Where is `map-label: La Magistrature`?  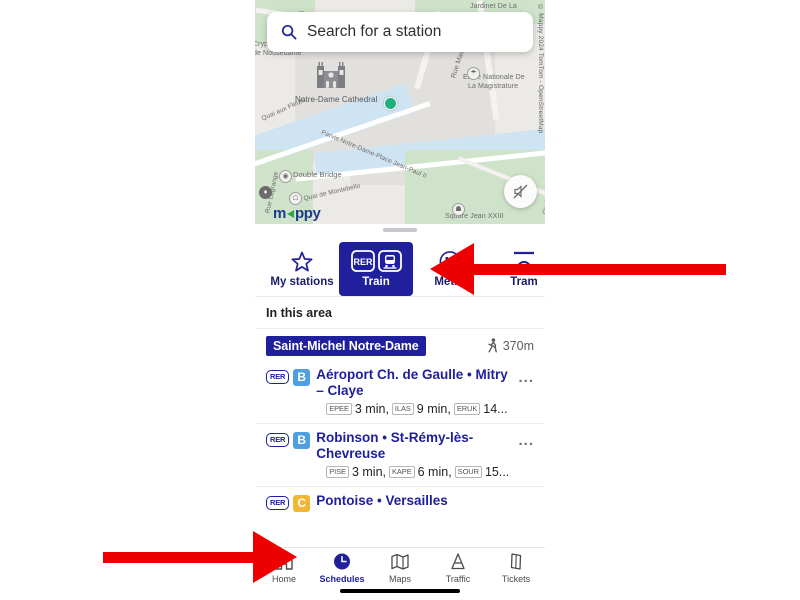 map-label: La Magistrature is located at coordinates (493, 86).